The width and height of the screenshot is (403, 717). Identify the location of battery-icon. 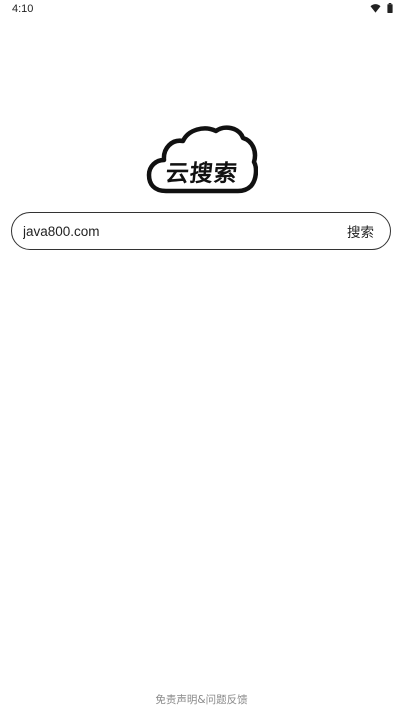
(390, 8).